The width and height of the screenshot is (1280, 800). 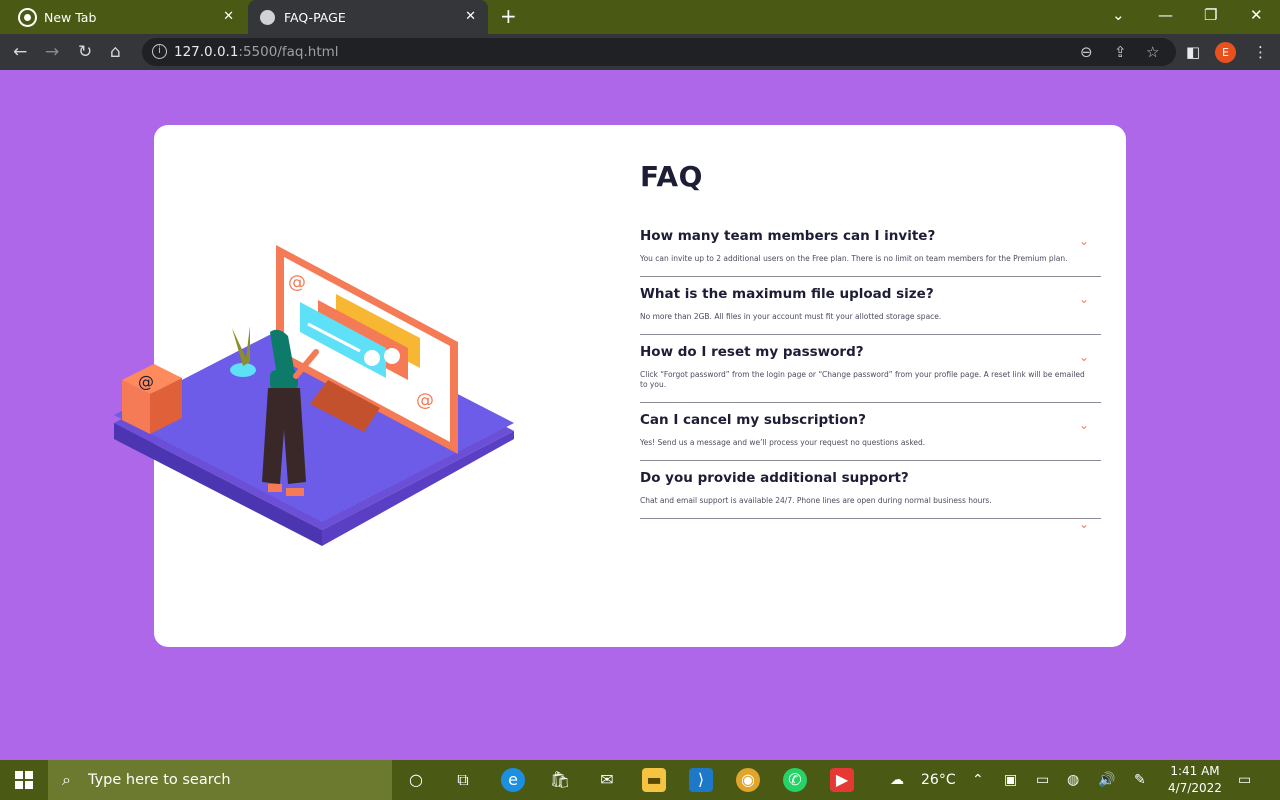 What do you see at coordinates (842, 780) in the screenshot?
I see `media-player-icon: ▶` at bounding box center [842, 780].